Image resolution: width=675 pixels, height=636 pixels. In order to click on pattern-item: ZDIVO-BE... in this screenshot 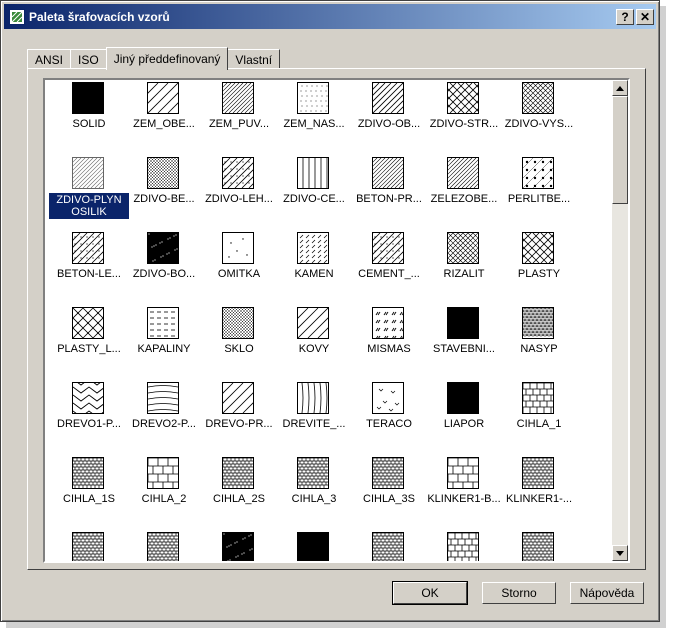, I will do `click(164, 192)`.